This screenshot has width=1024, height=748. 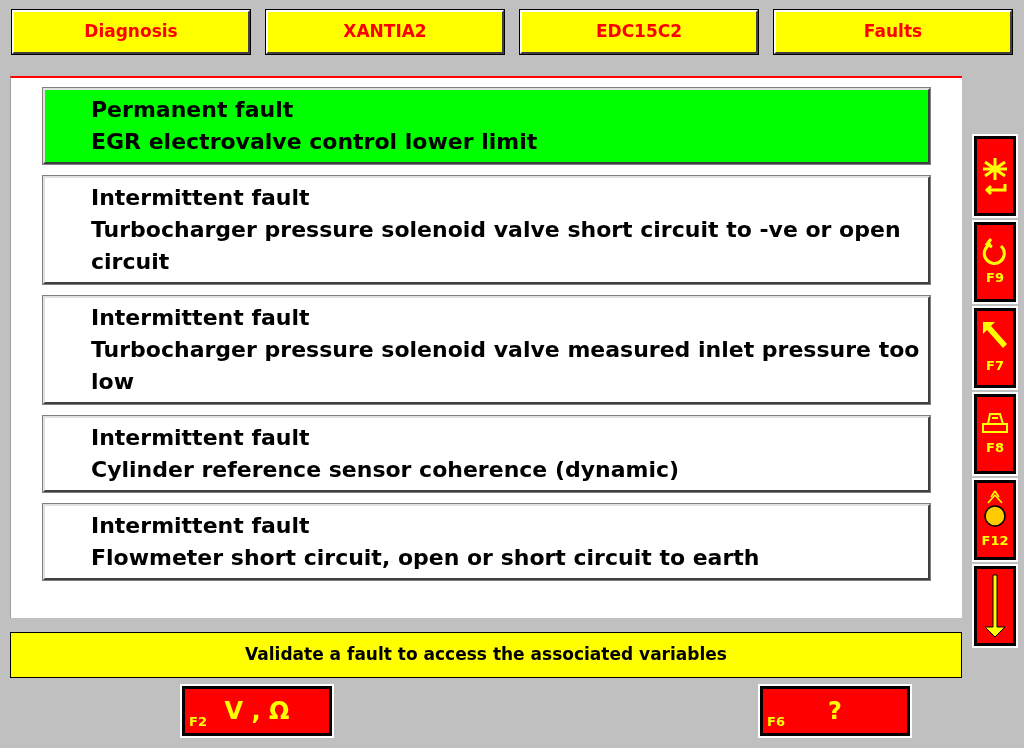 I want to click on key-label: F12, so click(x=995, y=541).